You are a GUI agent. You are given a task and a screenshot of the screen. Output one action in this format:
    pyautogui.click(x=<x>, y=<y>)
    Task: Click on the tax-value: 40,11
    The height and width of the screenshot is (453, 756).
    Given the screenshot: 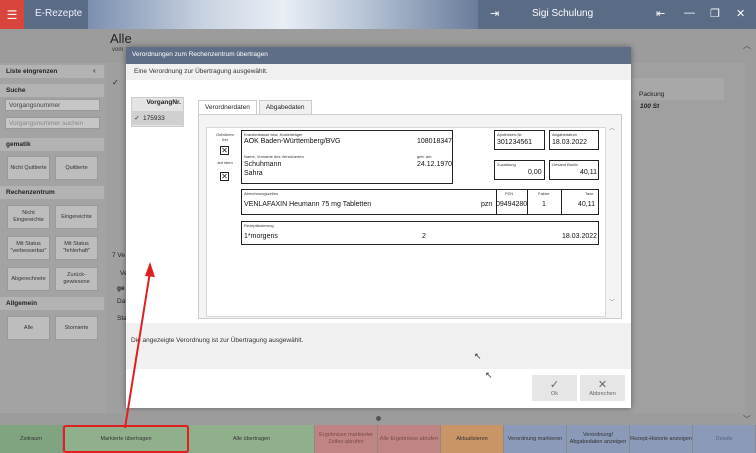 What is the action you would take?
    pyautogui.click(x=586, y=204)
    